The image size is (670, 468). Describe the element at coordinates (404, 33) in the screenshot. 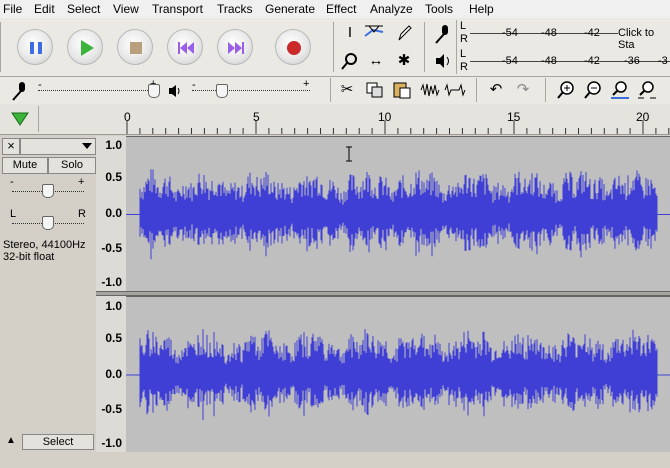

I see `draw-tool-icon` at that location.